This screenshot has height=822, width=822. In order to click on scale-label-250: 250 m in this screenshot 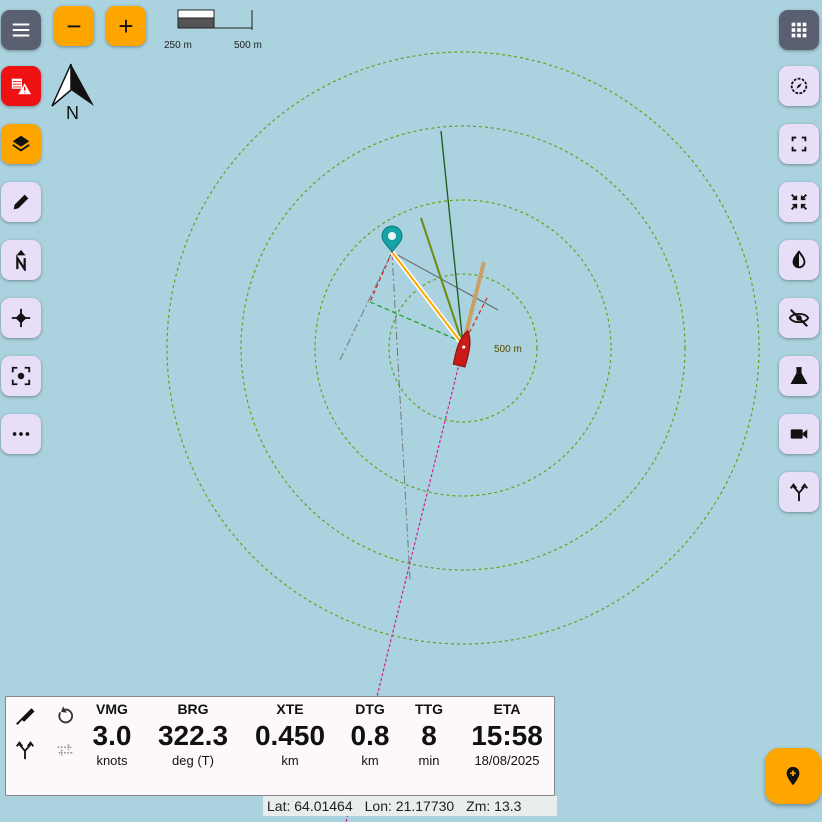, I will do `click(178, 45)`.